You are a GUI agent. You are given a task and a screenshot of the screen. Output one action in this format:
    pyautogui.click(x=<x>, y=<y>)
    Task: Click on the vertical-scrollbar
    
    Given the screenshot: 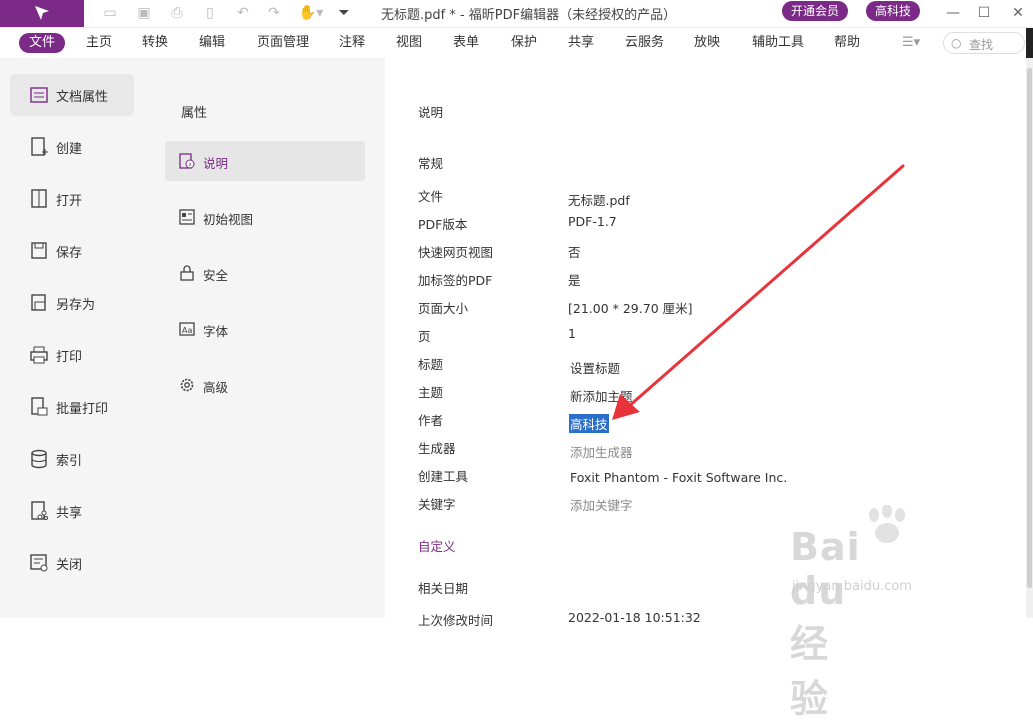 What is the action you would take?
    pyautogui.click(x=1029, y=338)
    